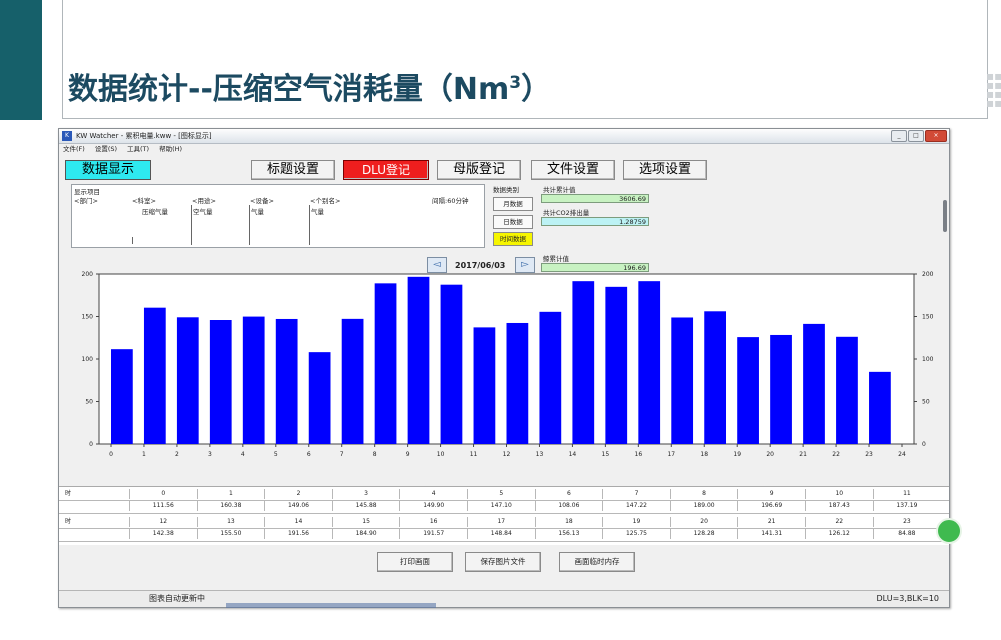  What do you see at coordinates (21, 60) in the screenshot?
I see `slide-accent-bar` at bounding box center [21, 60].